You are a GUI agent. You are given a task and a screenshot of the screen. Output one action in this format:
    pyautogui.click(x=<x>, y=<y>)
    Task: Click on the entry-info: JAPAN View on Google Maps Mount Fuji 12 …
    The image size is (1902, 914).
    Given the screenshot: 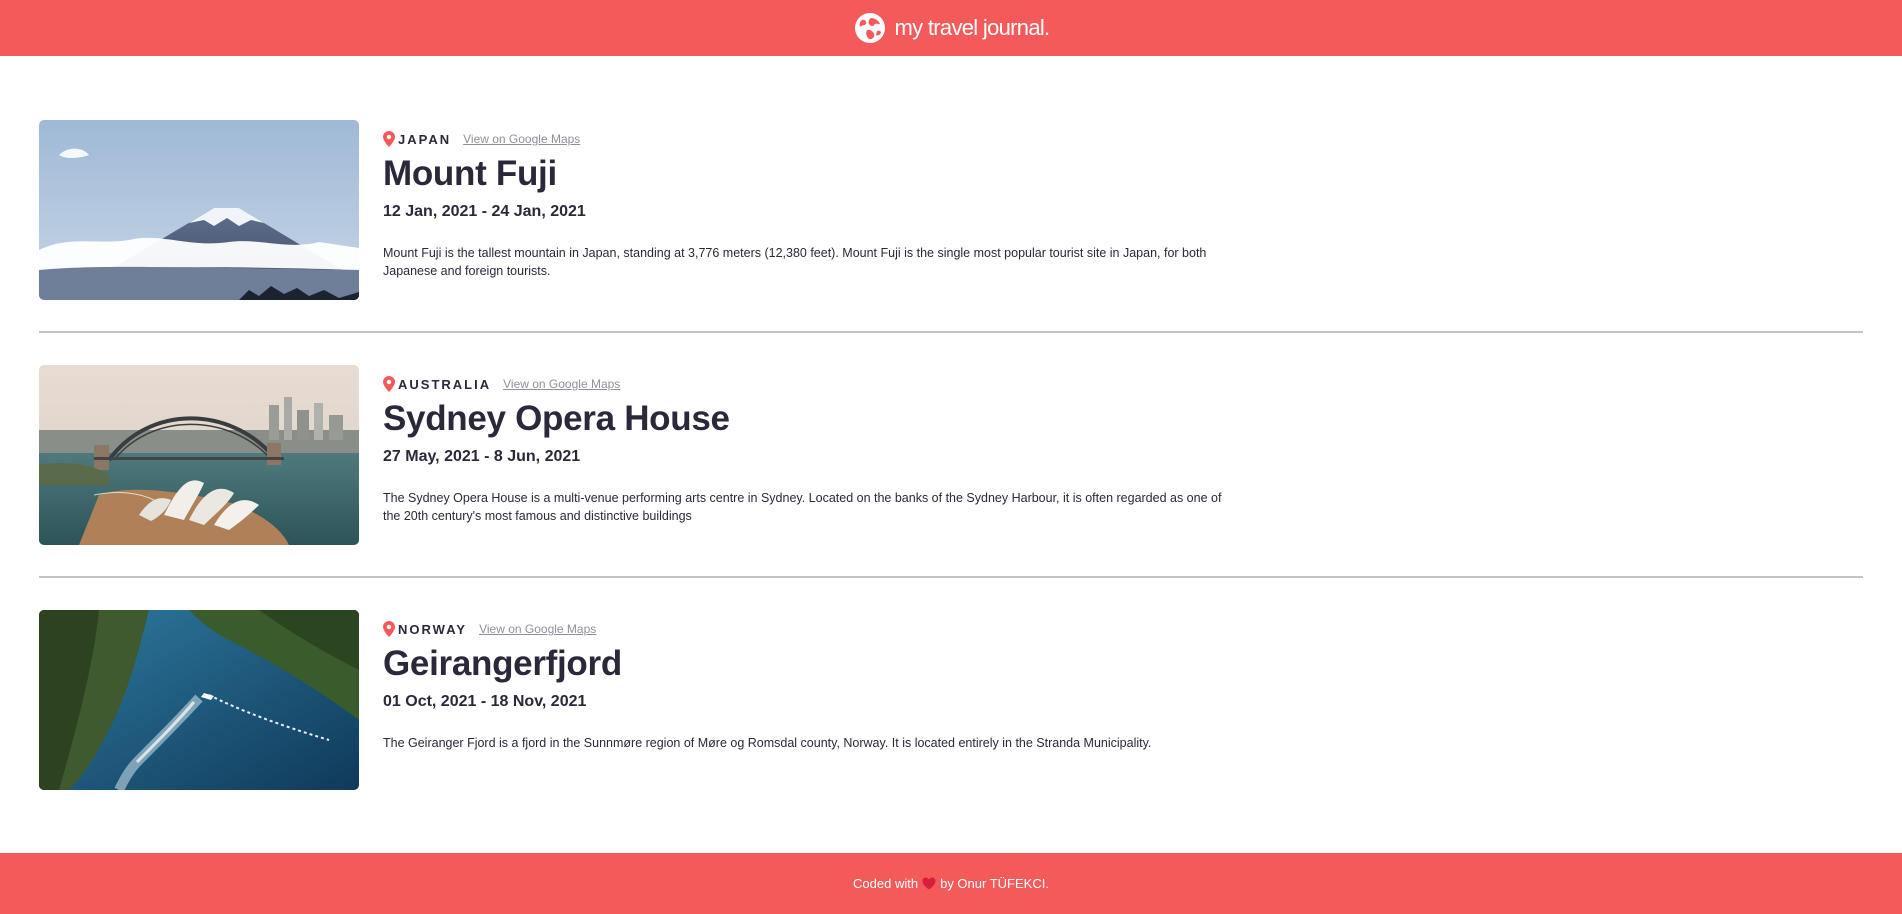 What is the action you would take?
    pyautogui.click(x=803, y=210)
    